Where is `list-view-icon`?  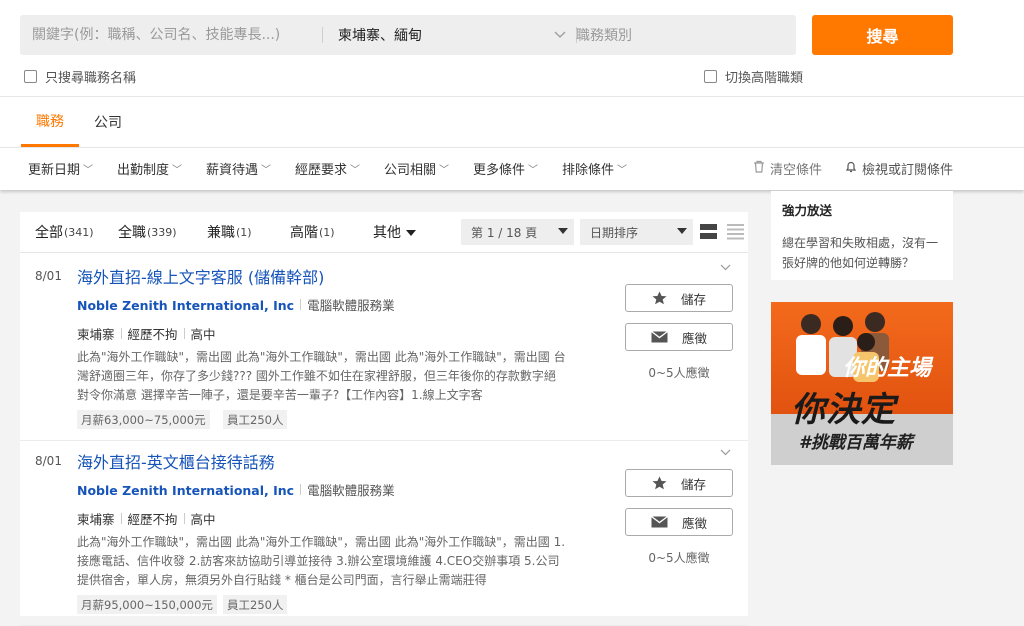 list-view-icon is located at coordinates (708, 233).